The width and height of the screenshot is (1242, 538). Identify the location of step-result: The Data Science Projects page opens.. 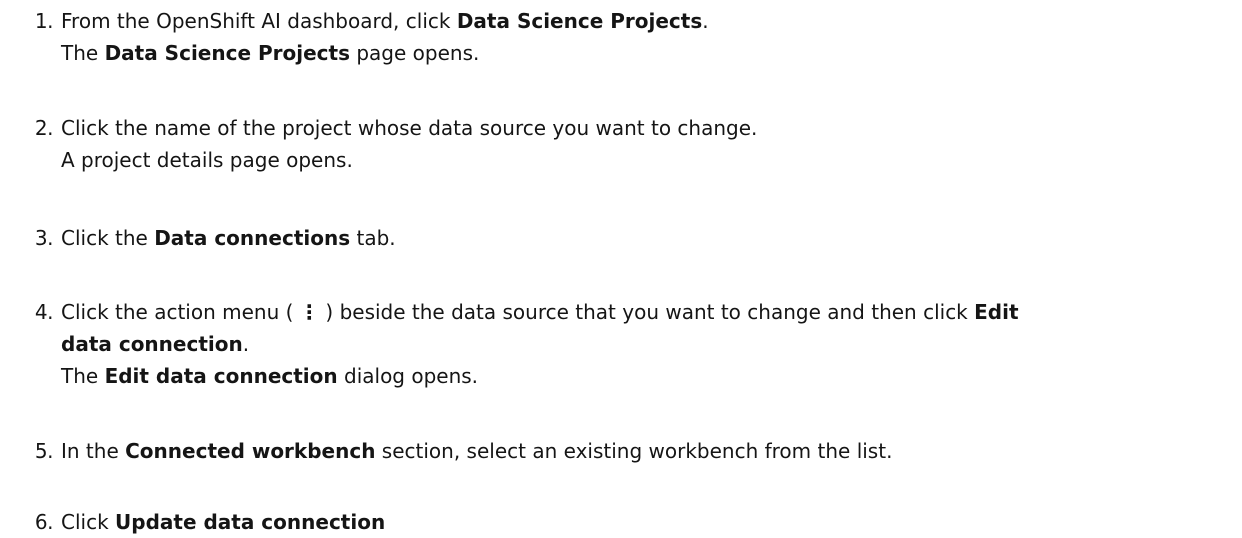
(645, 53).